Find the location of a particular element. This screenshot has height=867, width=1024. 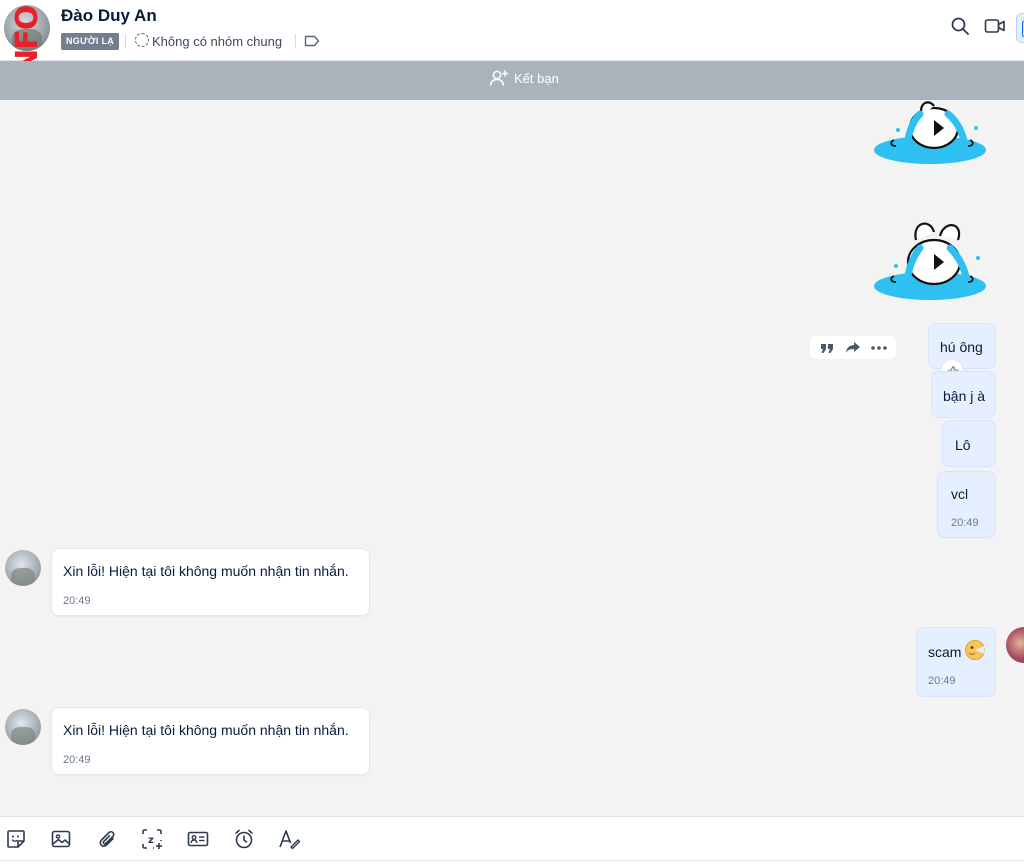

image-icon is located at coordinates (61, 839).